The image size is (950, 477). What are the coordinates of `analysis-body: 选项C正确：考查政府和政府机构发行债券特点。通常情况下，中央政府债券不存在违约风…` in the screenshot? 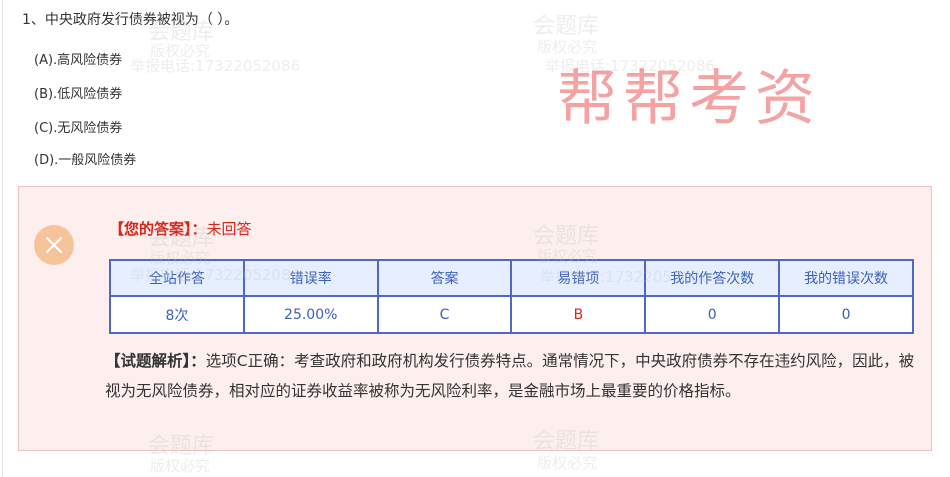 It's located at (510, 376).